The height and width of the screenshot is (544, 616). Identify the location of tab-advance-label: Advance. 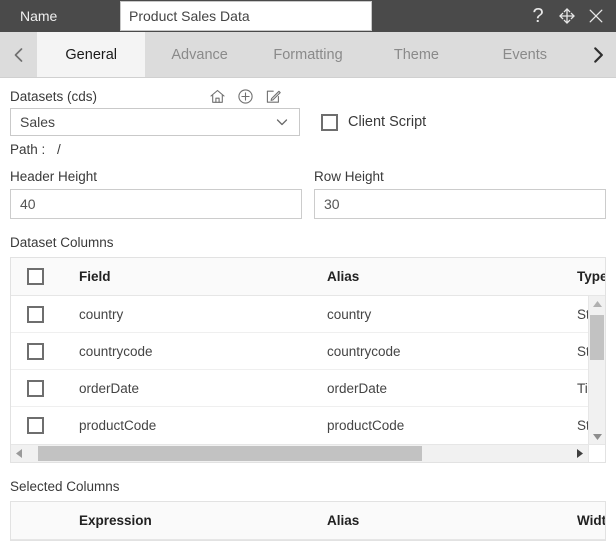
(199, 54).